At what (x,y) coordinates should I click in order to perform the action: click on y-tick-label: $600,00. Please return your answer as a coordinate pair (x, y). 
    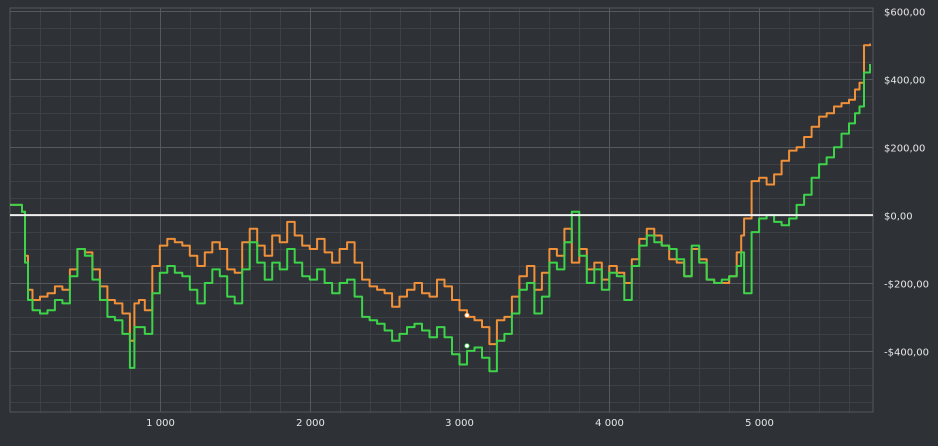
    Looking at the image, I should click on (904, 13).